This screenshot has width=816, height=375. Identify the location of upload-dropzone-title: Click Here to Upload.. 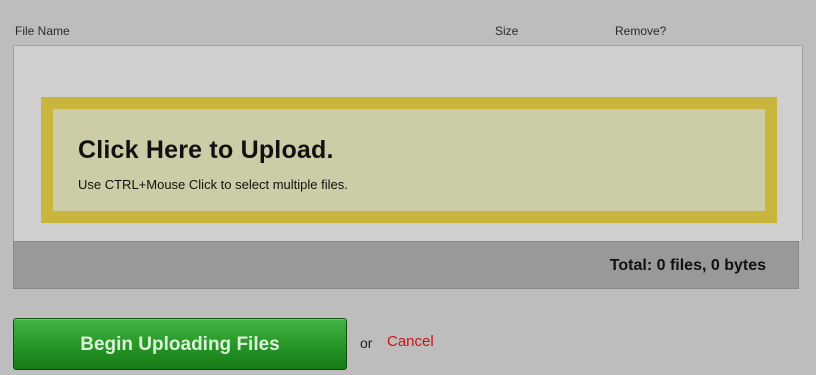
(206, 150).